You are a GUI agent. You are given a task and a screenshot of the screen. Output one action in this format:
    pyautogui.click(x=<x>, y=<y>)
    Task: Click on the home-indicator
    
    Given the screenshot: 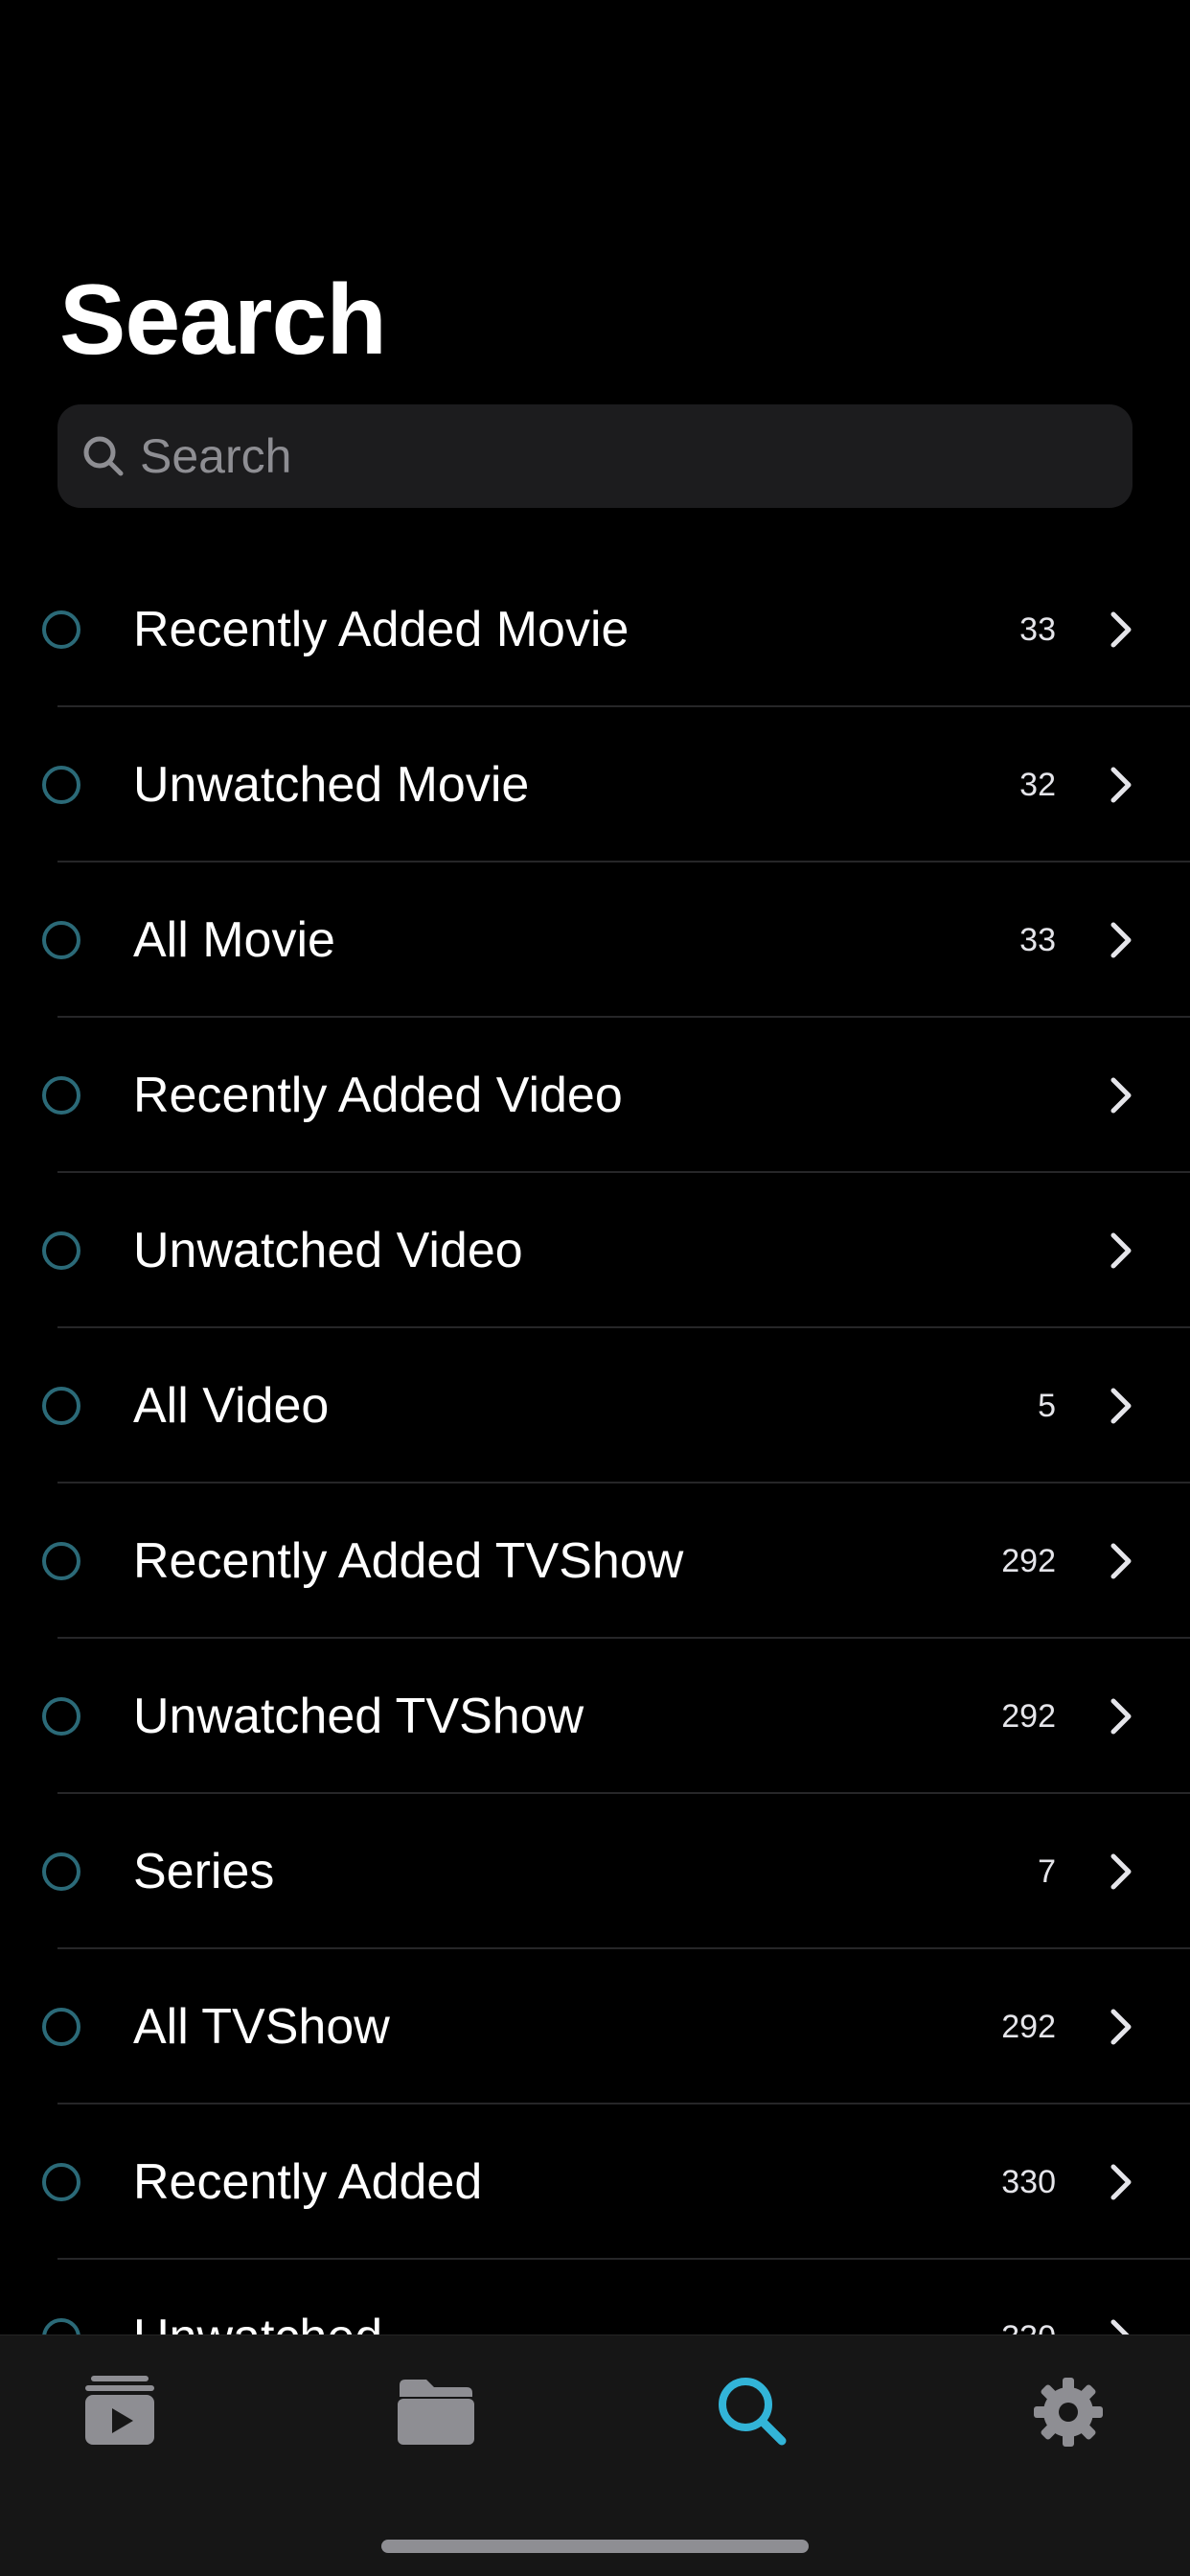 What is the action you would take?
    pyautogui.click(x=595, y=2546)
    